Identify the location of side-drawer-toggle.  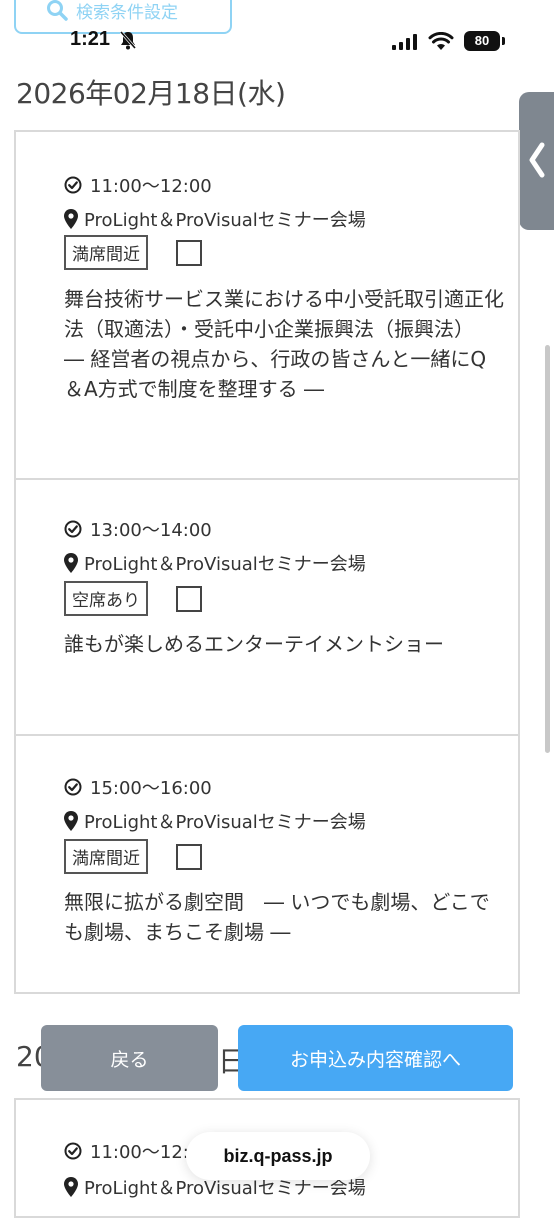
(536, 161).